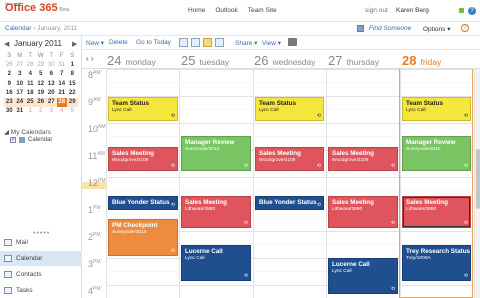  Describe the element at coordinates (436, 263) in the screenshot. I see `calendar-event: Trey Research Status Trey/1000A ⟲` at that location.